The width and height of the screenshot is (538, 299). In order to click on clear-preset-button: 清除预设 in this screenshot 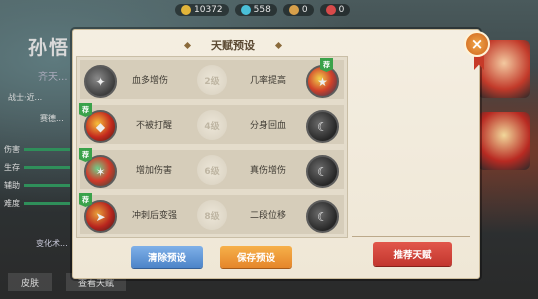, I will do `click(167, 257)`.